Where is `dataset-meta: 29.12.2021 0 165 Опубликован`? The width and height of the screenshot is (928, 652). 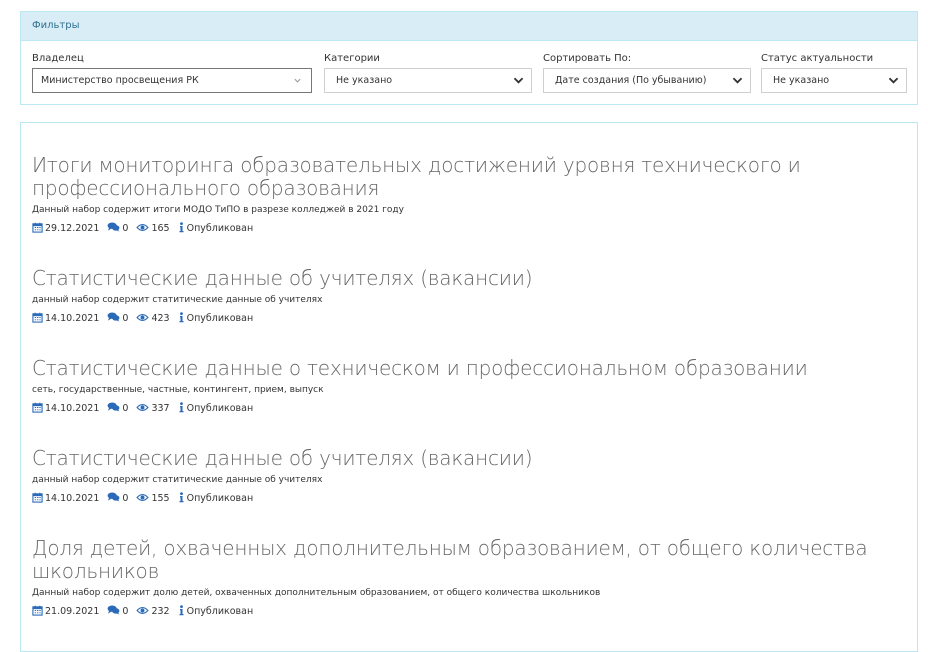
dataset-meta: 29.12.2021 0 165 Опубликован is located at coordinates (462, 229).